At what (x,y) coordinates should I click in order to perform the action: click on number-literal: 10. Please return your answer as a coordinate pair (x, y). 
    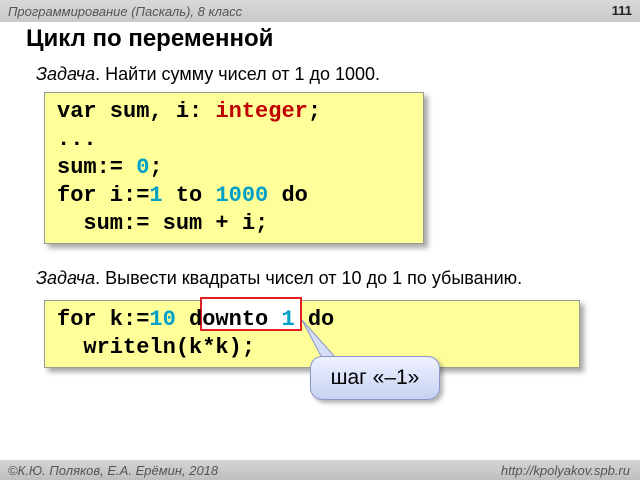
    Looking at the image, I should click on (162, 319).